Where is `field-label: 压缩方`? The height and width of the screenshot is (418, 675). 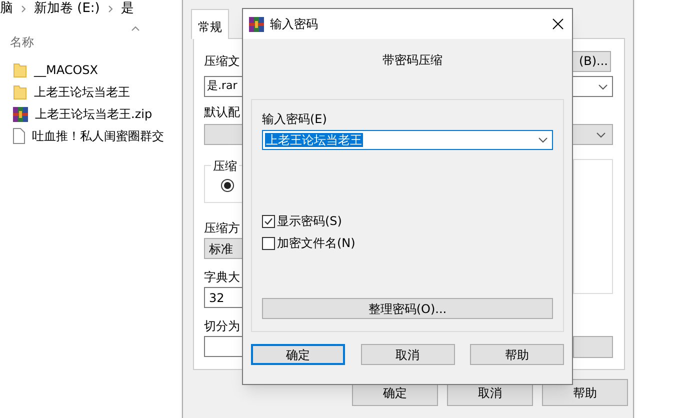 field-label: 压缩方 is located at coordinates (222, 228).